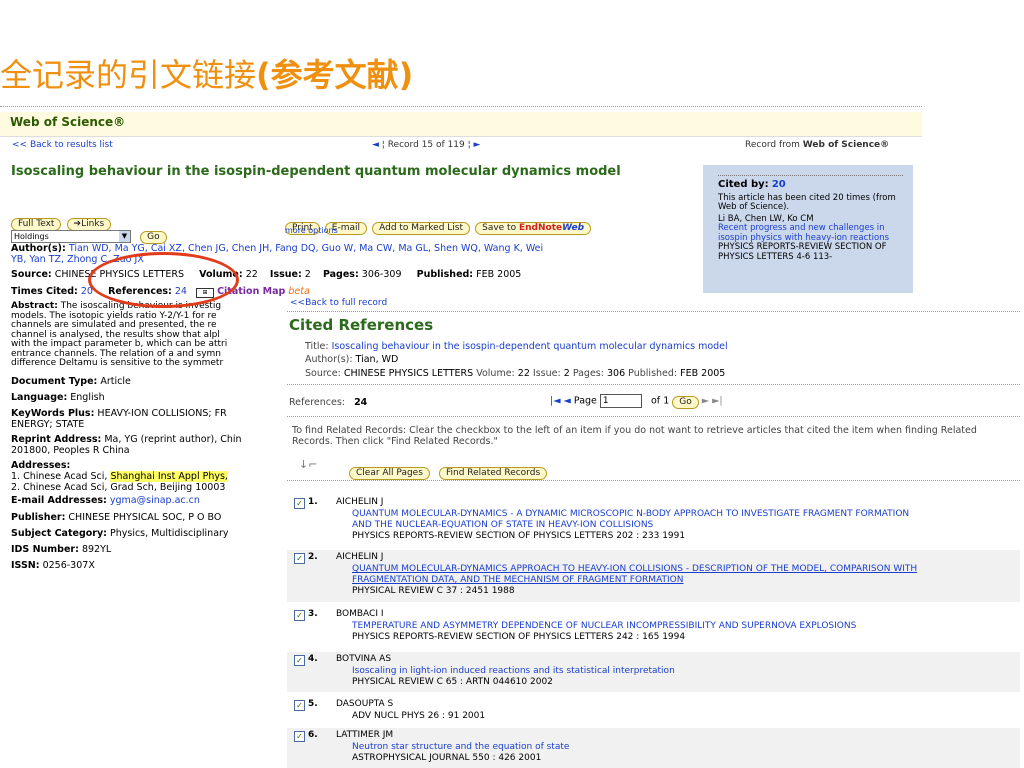  What do you see at coordinates (311, 230) in the screenshot?
I see `more-options-link: more options` at bounding box center [311, 230].